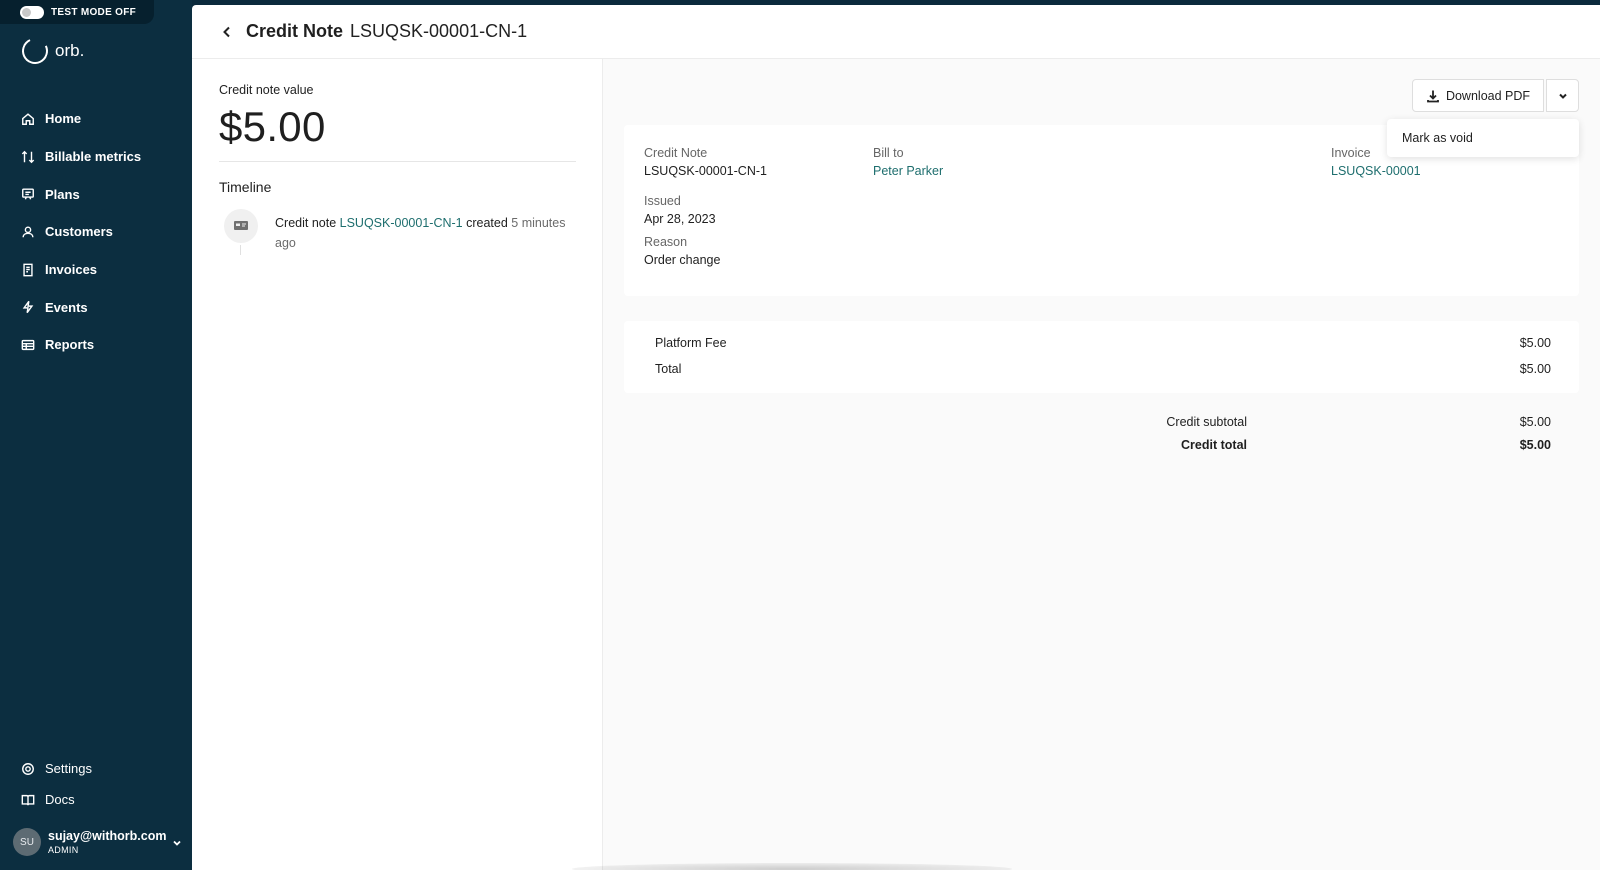 The image size is (1600, 870). What do you see at coordinates (62, 194) in the screenshot?
I see `nav-item-label: Plans` at bounding box center [62, 194].